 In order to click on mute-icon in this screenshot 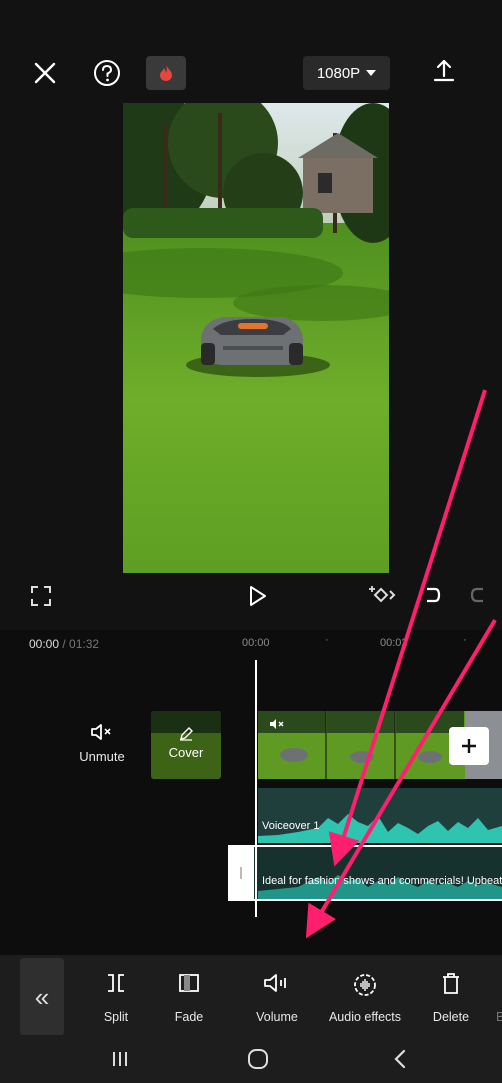, I will do `click(101, 732)`.